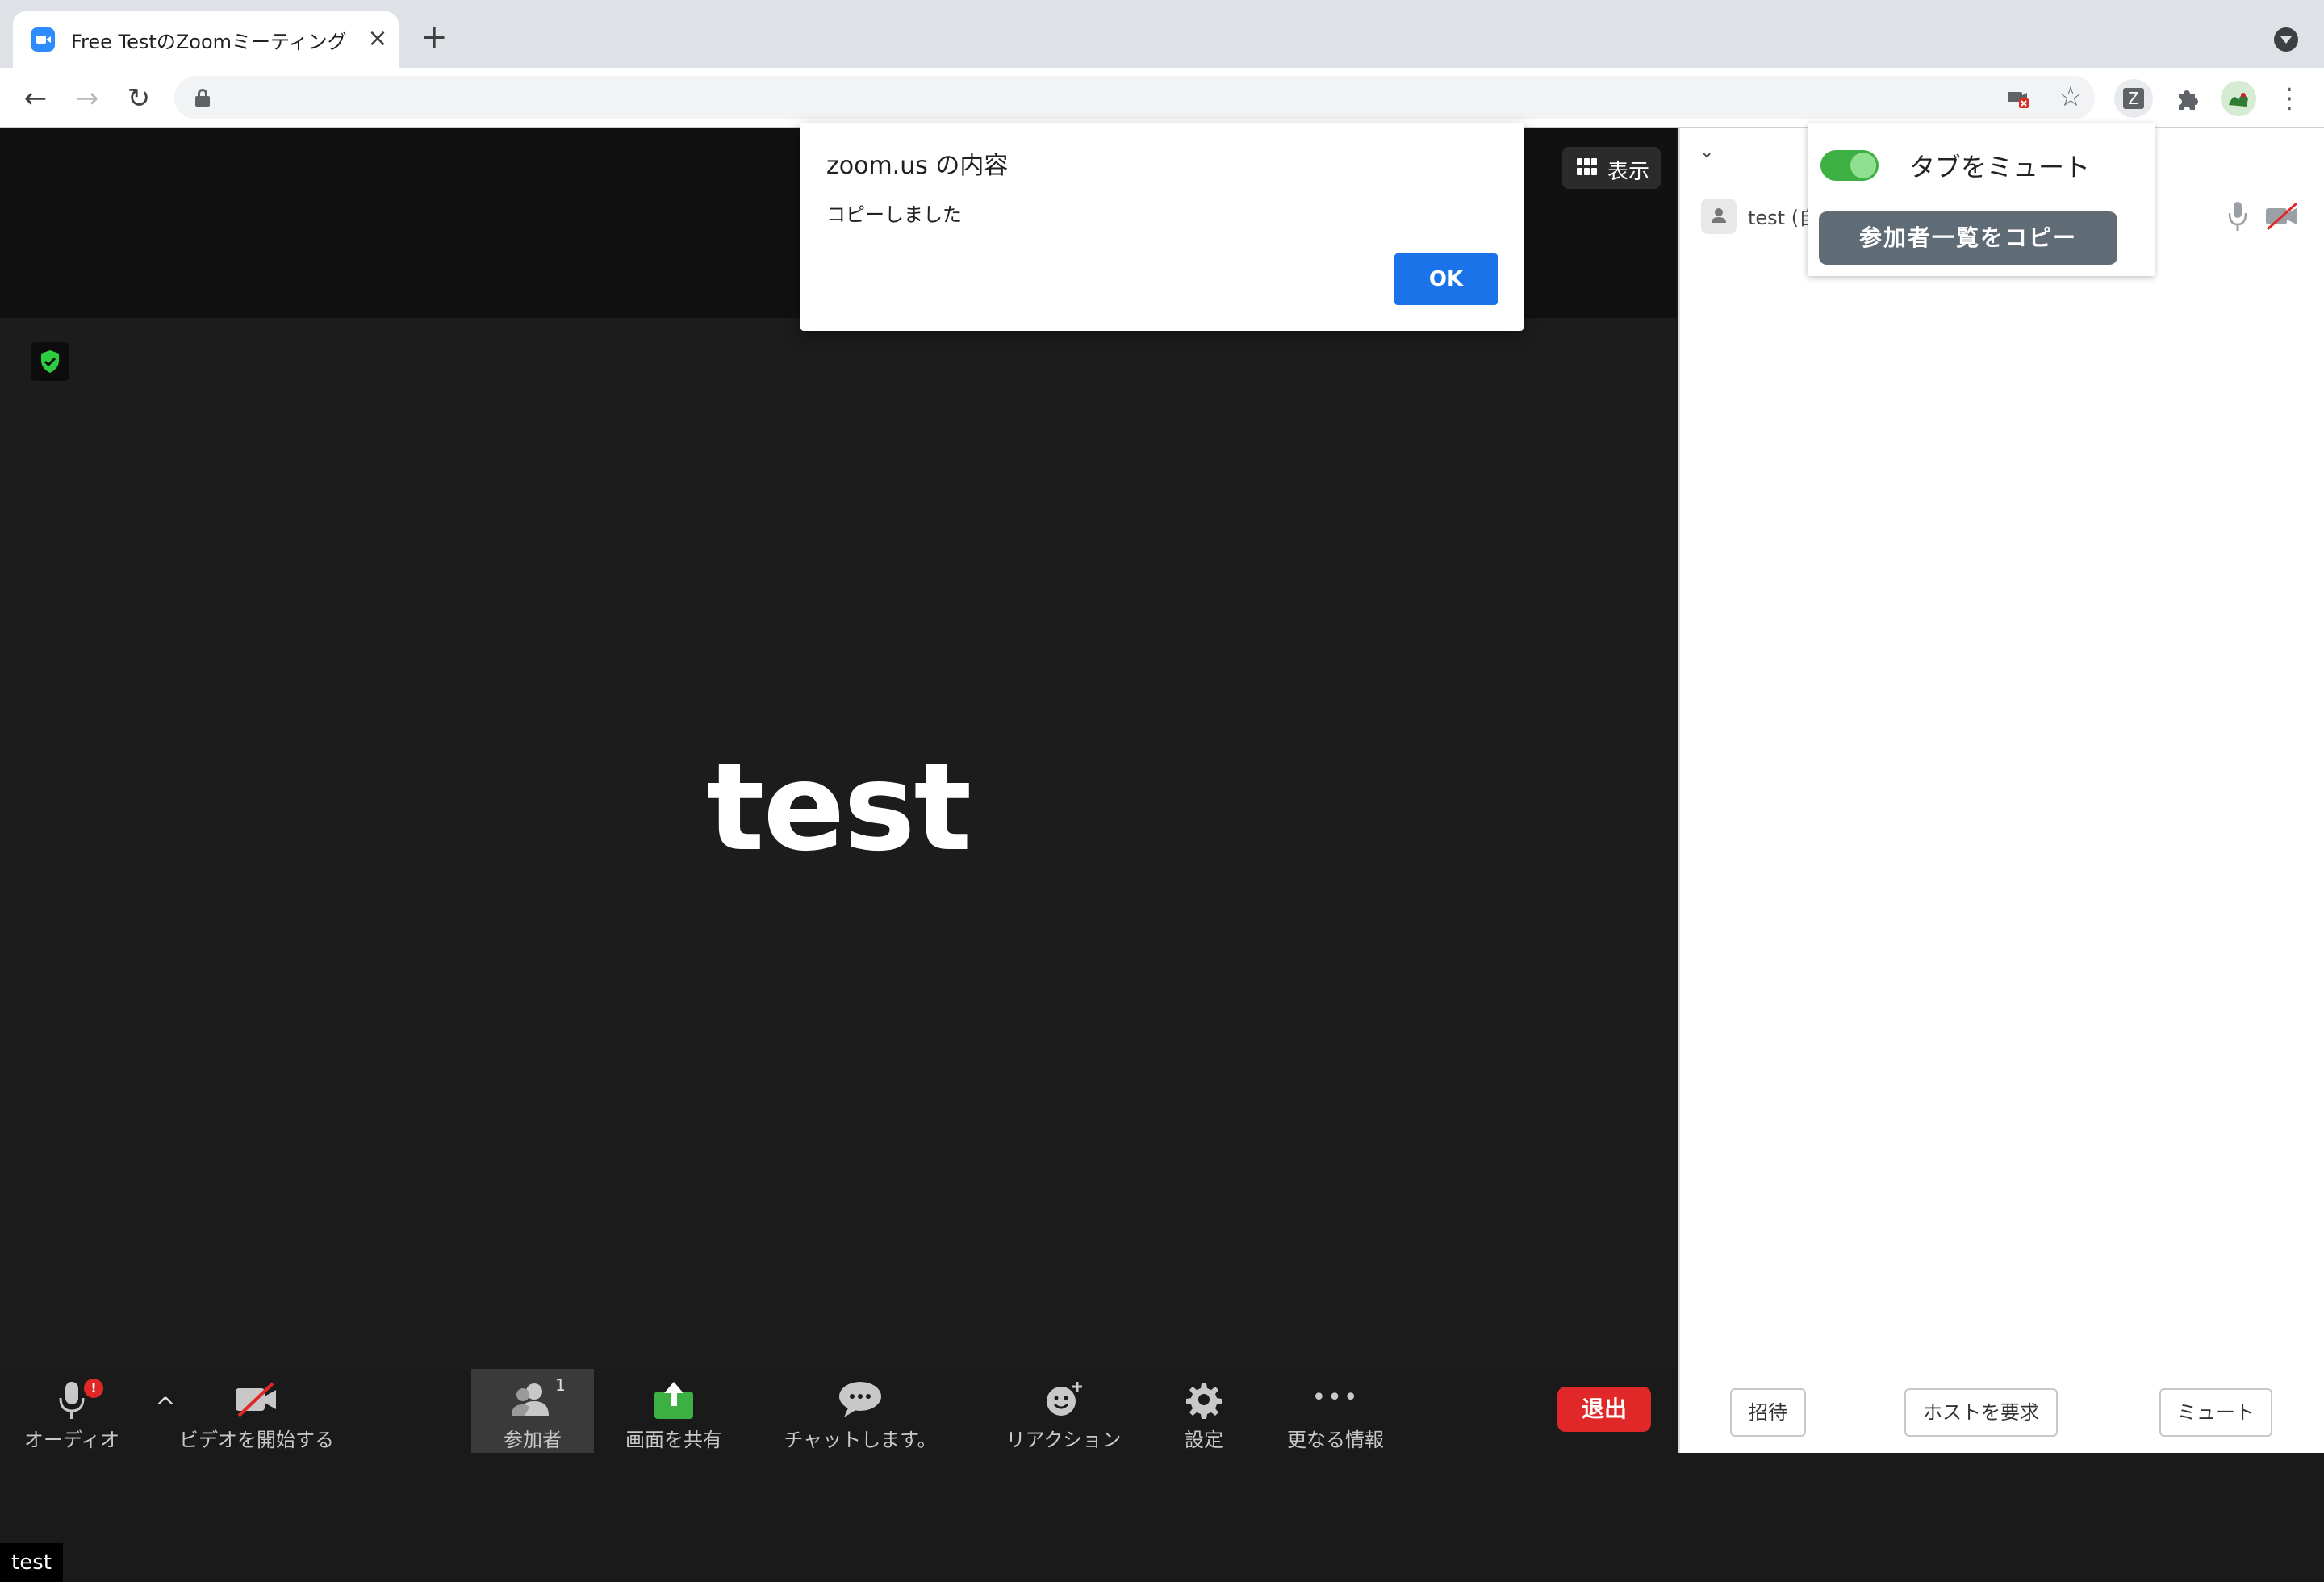 The height and width of the screenshot is (1582, 2324). I want to click on zoom-extension-button: Z, so click(2134, 98).